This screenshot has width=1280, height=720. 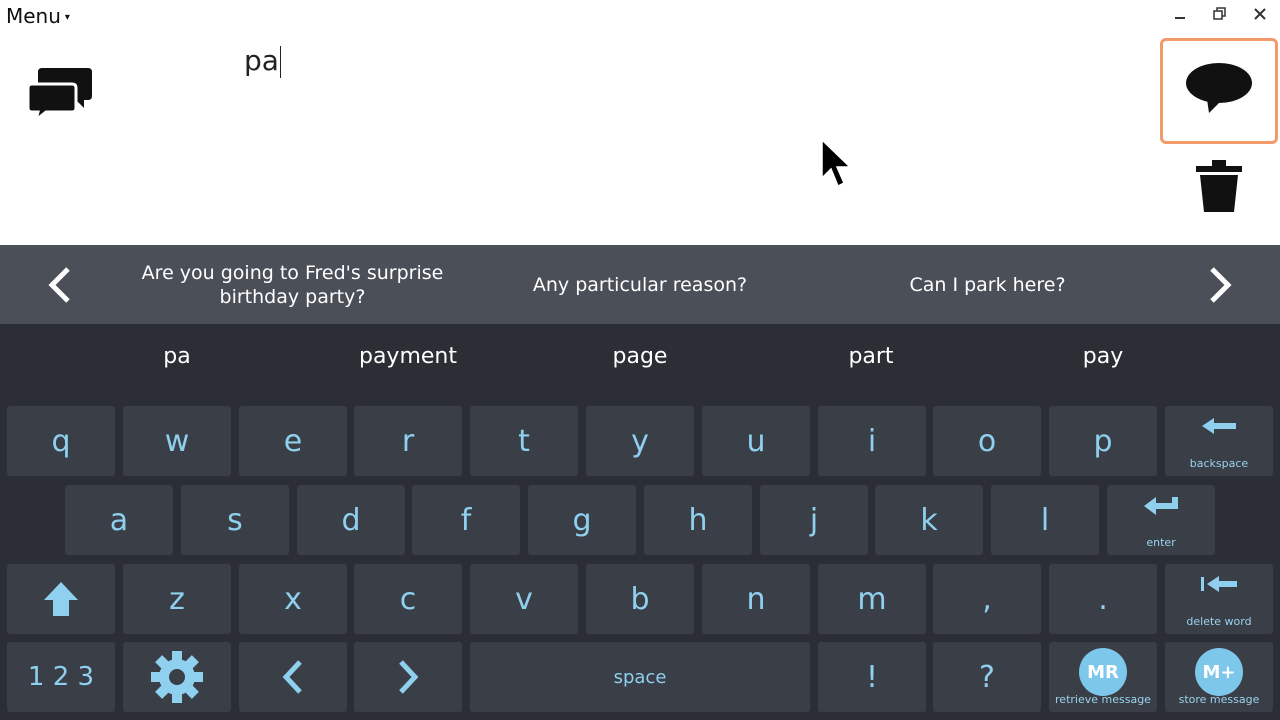 I want to click on chevron-left-icon, so click(x=292, y=677).